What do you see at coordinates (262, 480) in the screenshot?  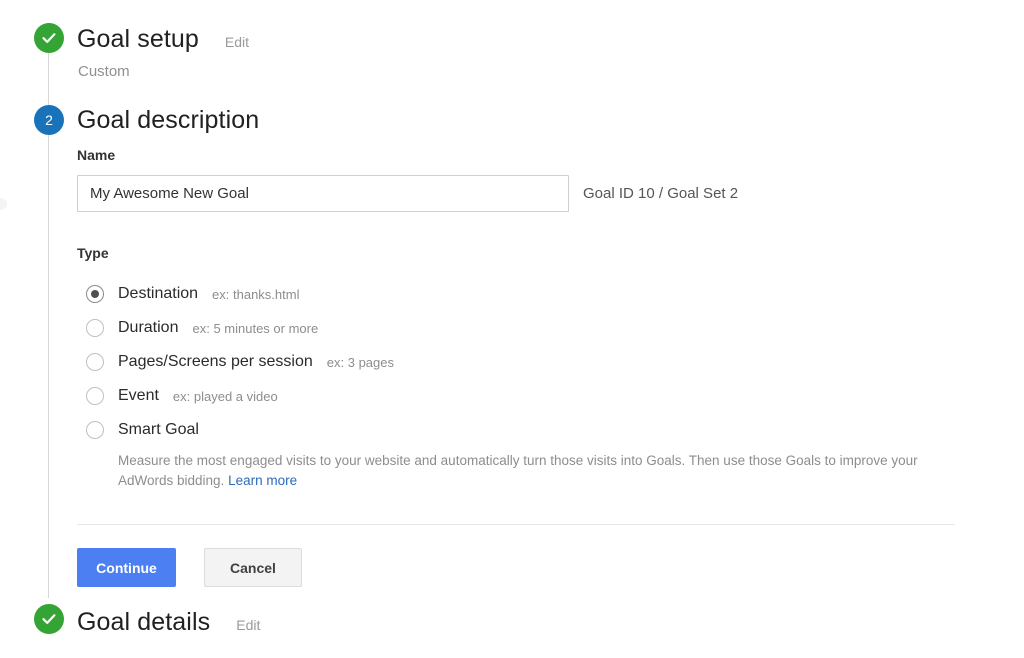 I see `smart-goal-learn-more-link: Learn more` at bounding box center [262, 480].